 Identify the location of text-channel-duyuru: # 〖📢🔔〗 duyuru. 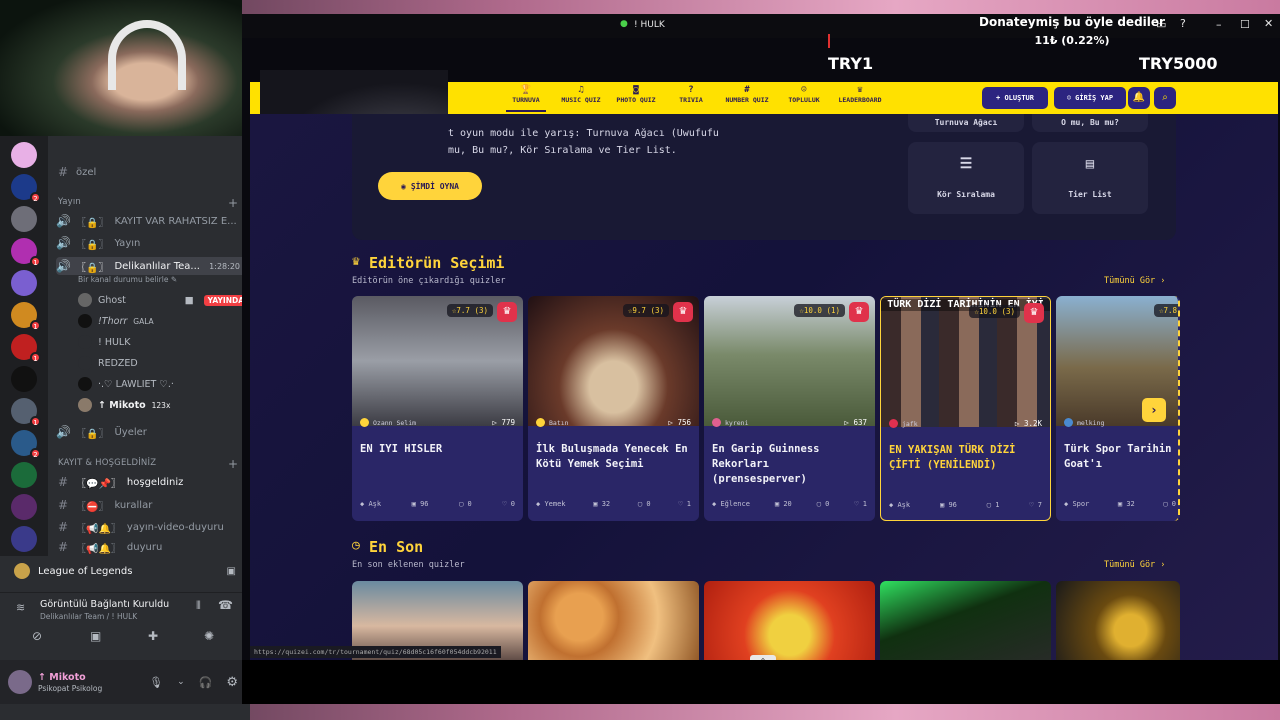
(151, 547).